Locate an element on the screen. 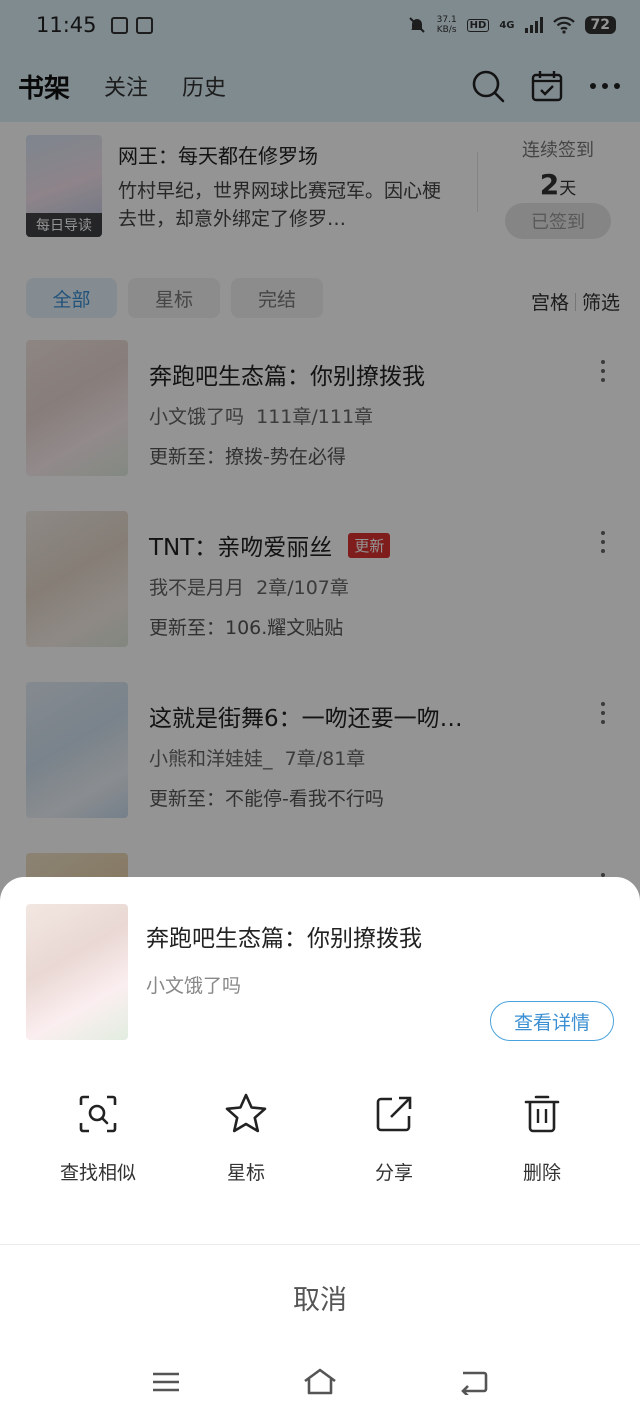 This screenshot has height=1422, width=640. star-label: 星标 is located at coordinates (245, 1173).